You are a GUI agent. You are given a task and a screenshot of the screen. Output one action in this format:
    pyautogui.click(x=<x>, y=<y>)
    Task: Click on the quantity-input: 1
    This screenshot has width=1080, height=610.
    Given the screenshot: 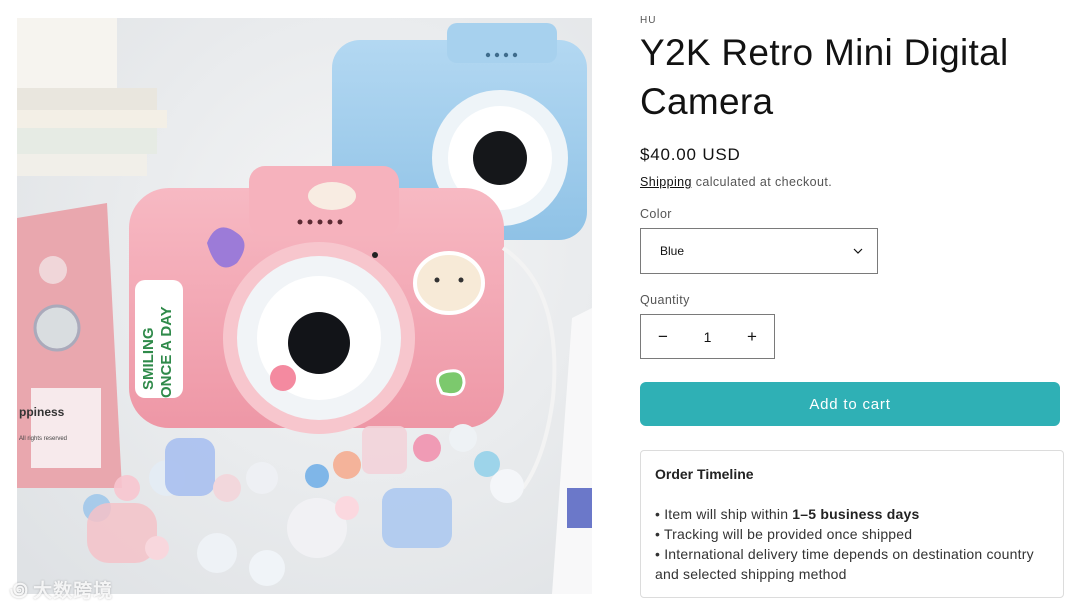 What is the action you would take?
    pyautogui.click(x=707, y=337)
    